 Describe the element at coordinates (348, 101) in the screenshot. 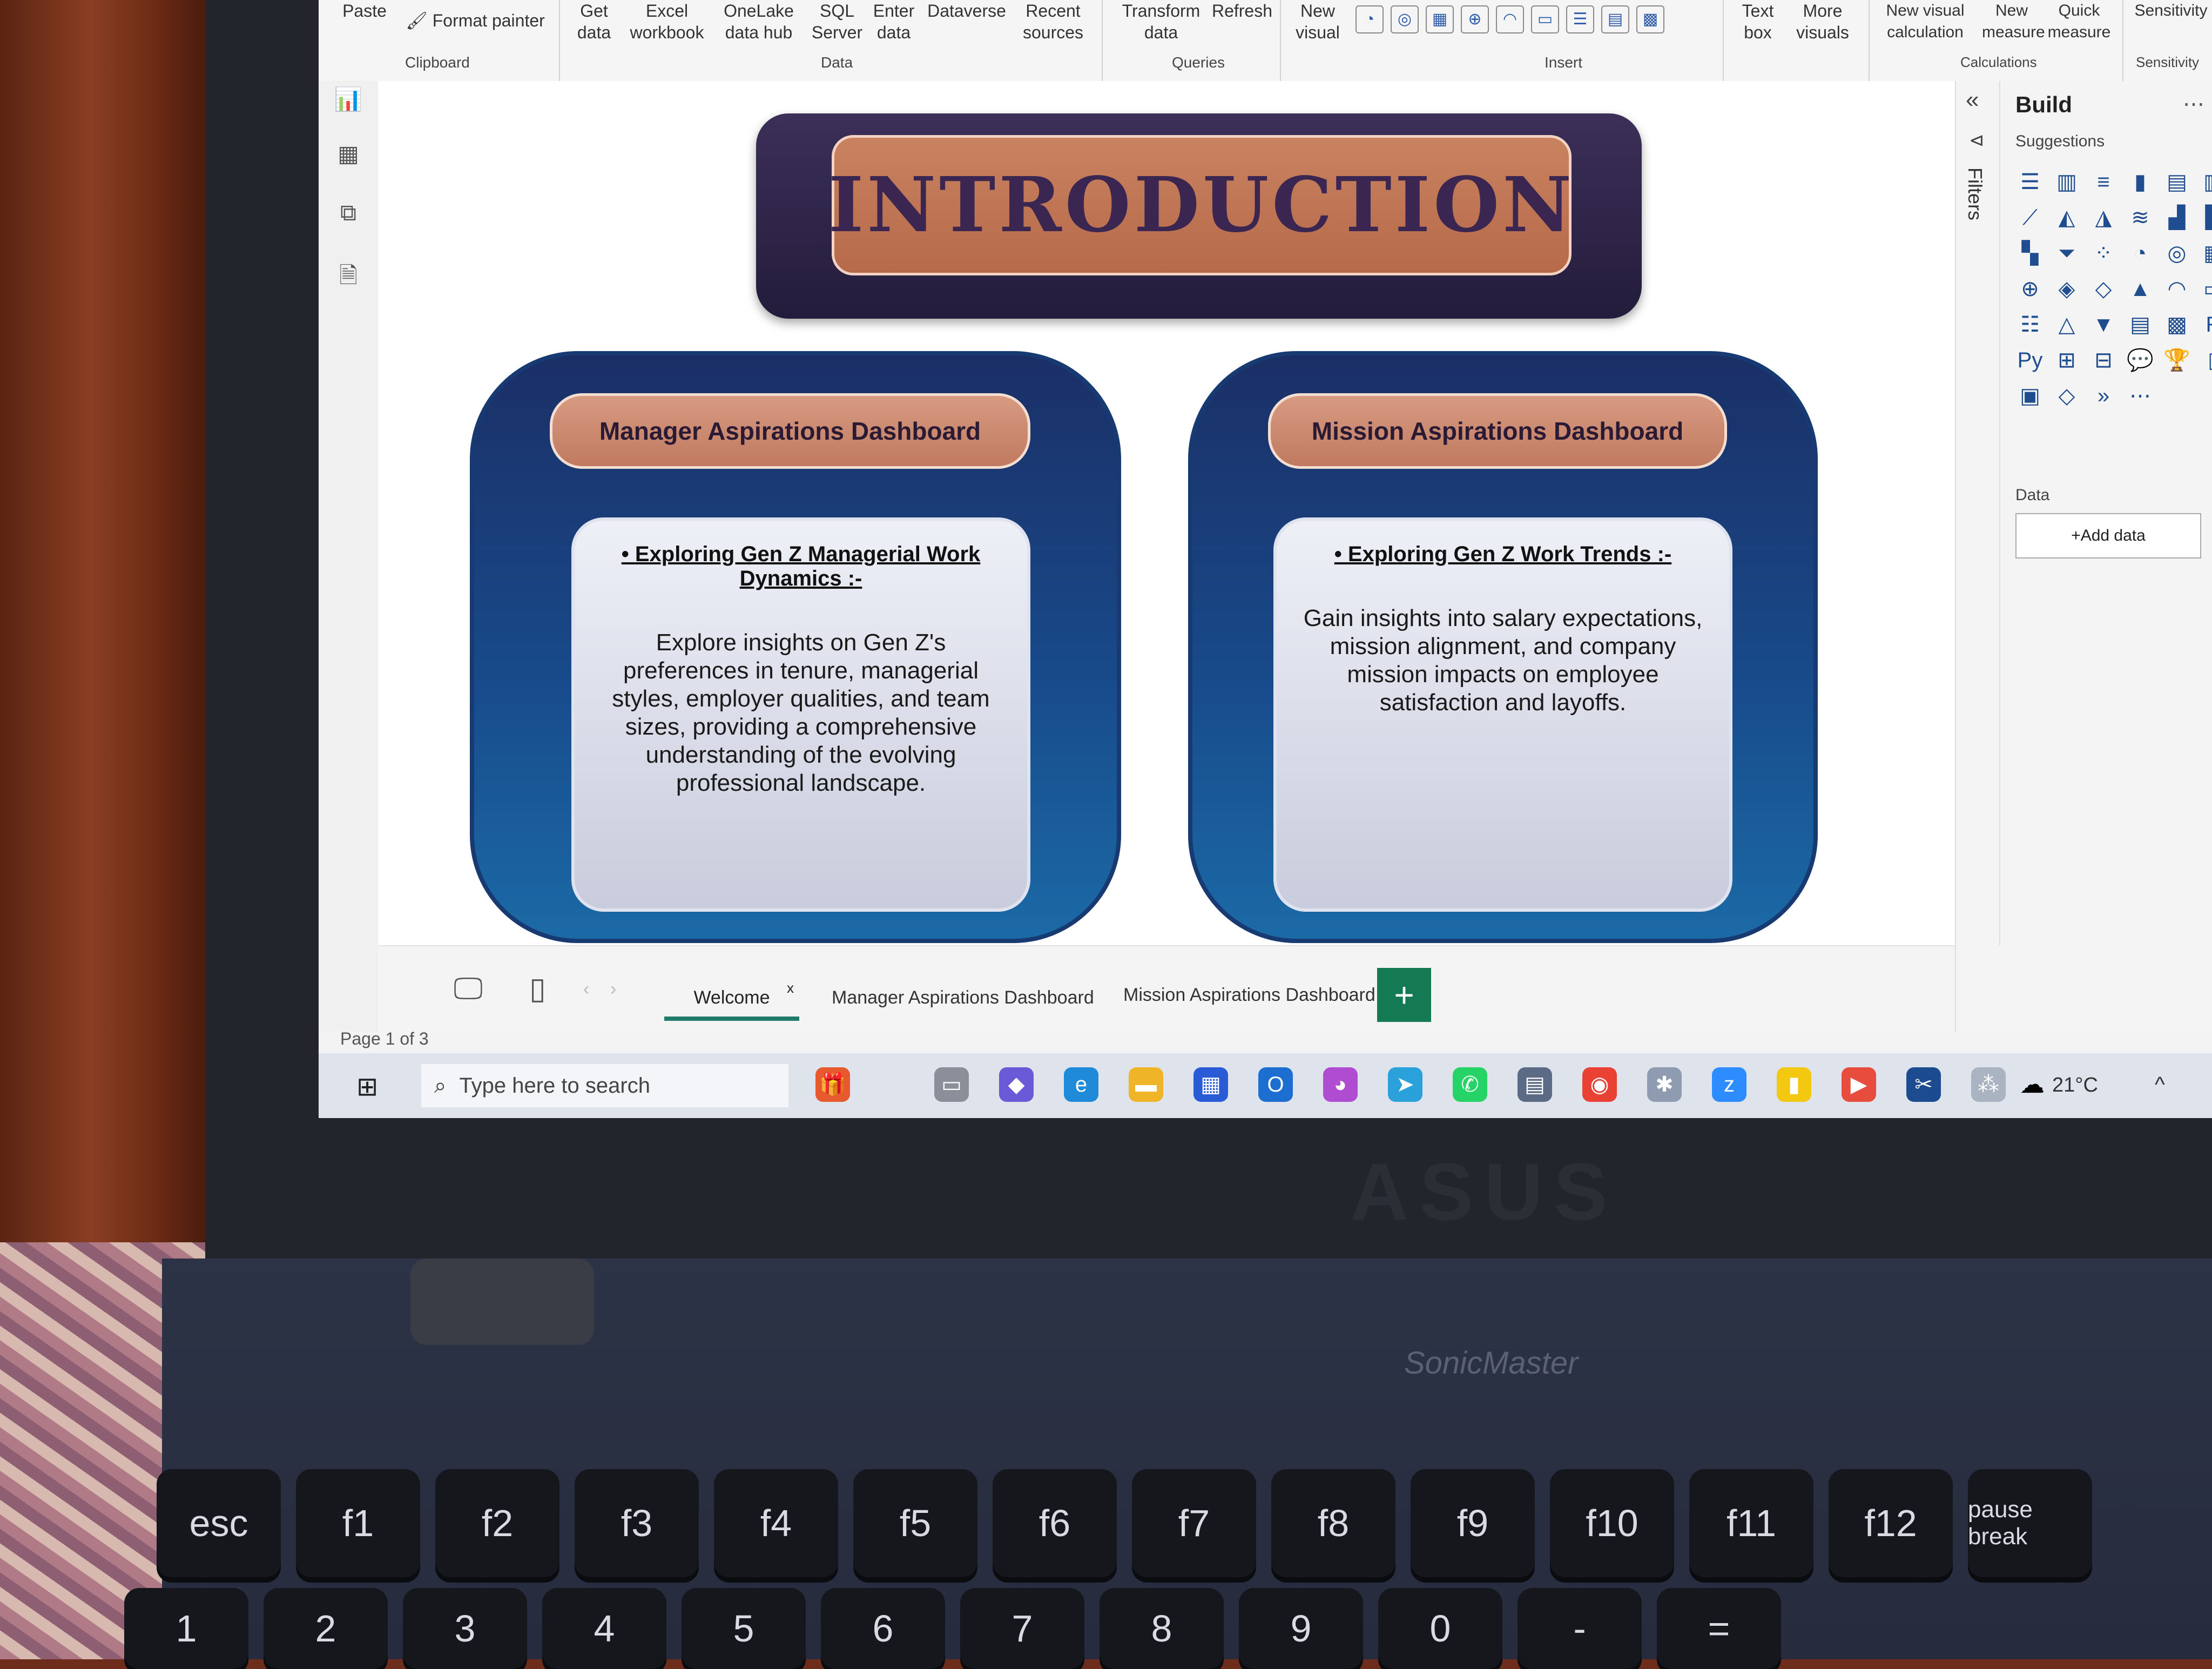

I see `report-view-icon: 📊` at that location.